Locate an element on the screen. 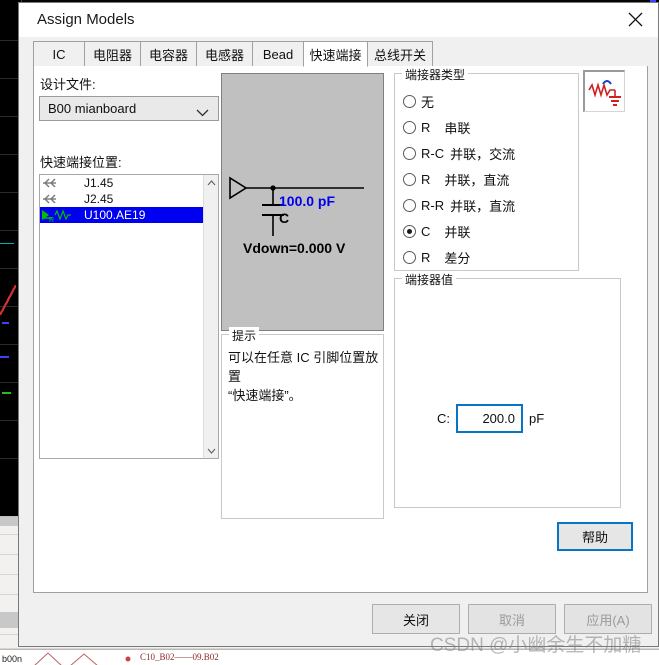  help-button-label: 帮助 is located at coordinates (594, 537).